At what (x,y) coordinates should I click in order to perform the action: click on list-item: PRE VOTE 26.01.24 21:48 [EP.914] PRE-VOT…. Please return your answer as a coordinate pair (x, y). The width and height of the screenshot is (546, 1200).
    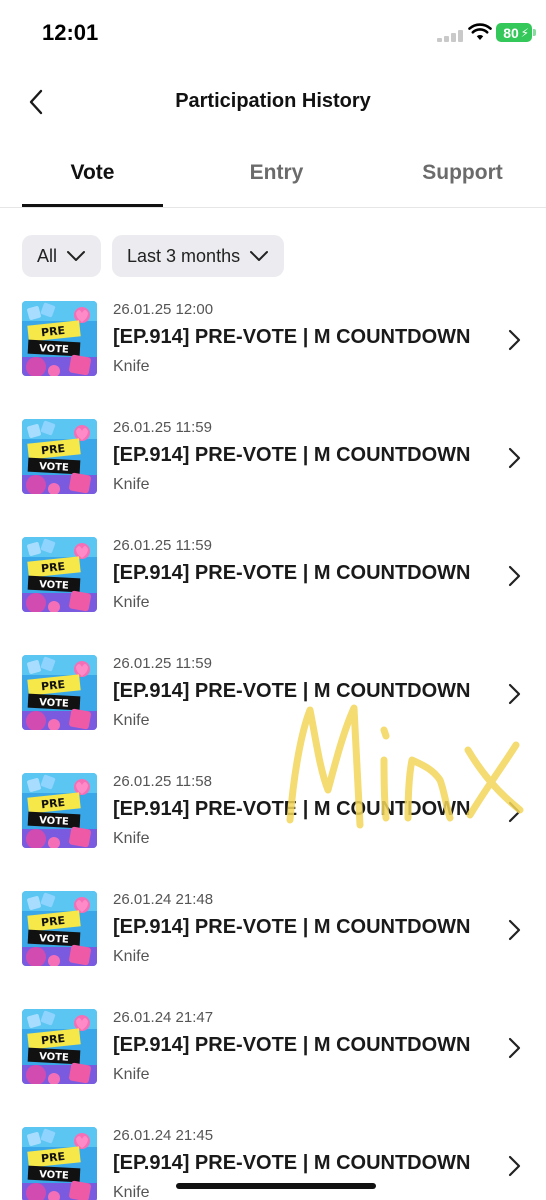
    Looking at the image, I should click on (273, 947).